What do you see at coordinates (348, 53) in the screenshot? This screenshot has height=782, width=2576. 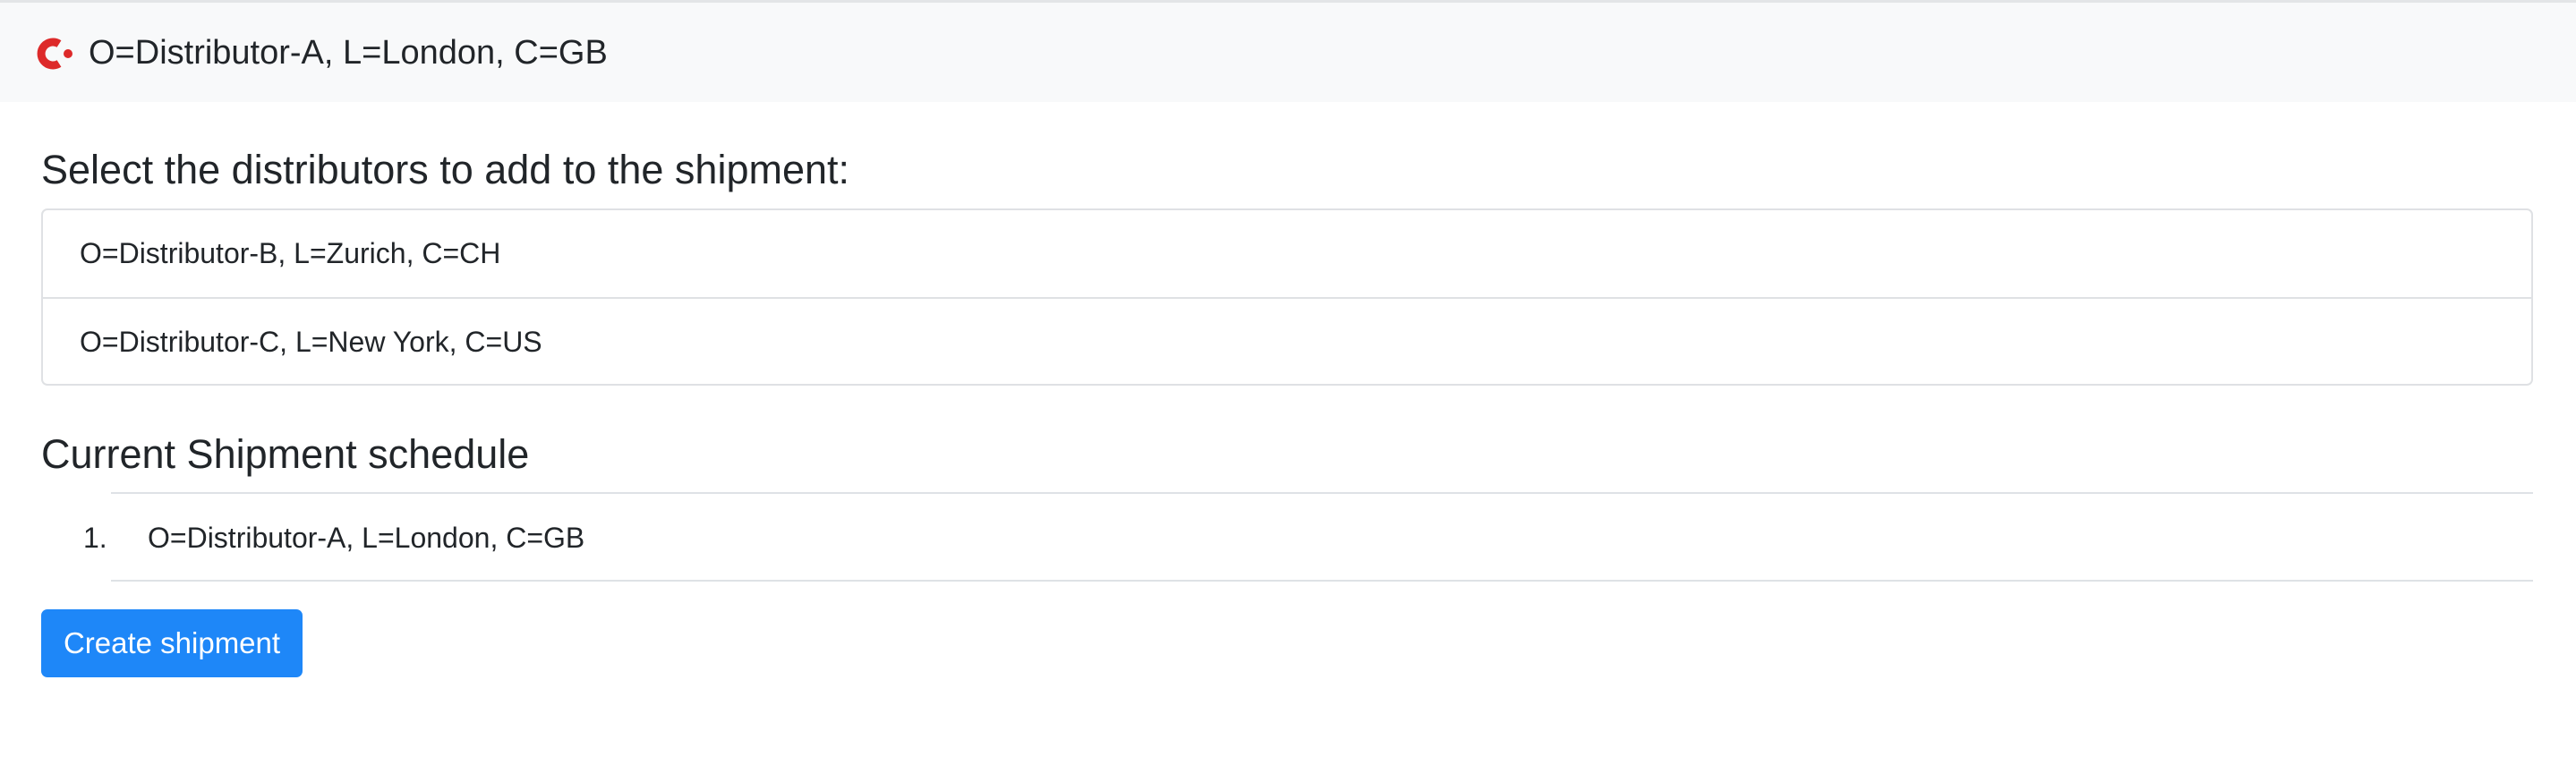 I see `node-identity-title: O=Distributor-A, L=London, C=GB` at bounding box center [348, 53].